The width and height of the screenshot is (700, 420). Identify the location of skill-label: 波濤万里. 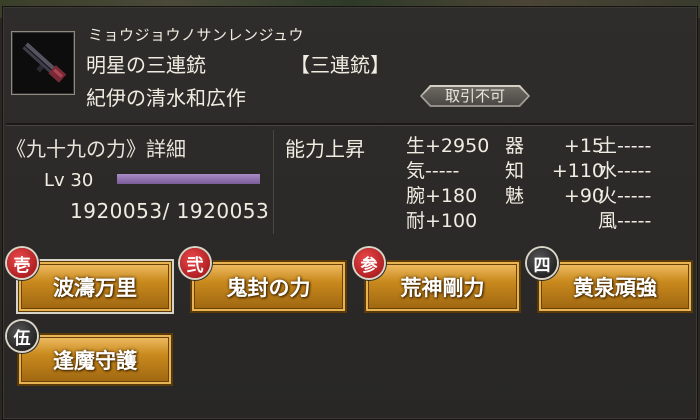
(95, 287).